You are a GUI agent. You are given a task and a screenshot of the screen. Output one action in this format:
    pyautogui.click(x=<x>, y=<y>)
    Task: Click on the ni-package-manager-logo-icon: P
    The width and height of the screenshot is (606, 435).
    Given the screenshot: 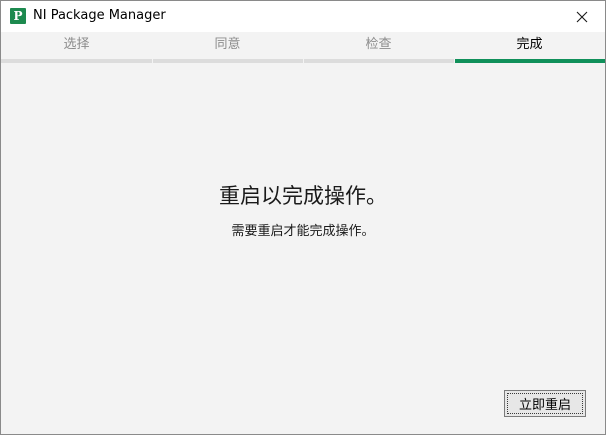 What is the action you would take?
    pyautogui.click(x=18, y=16)
    